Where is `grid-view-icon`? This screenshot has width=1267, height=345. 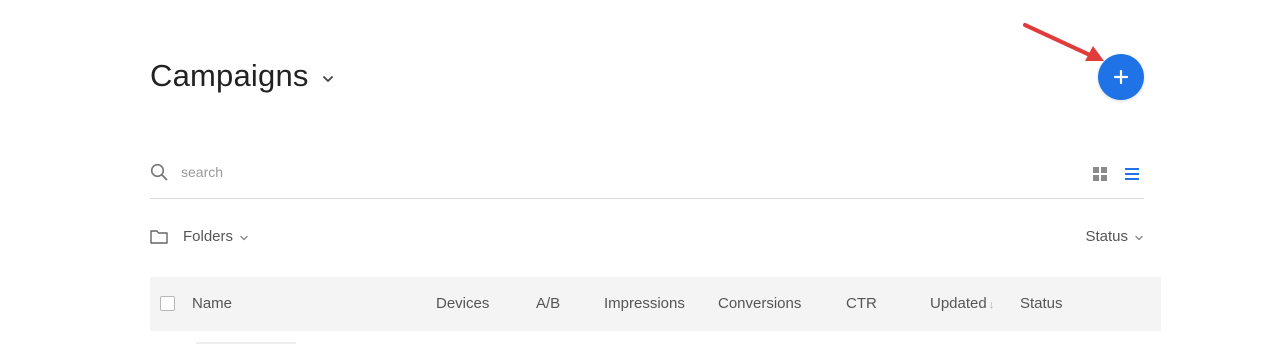 grid-view-icon is located at coordinates (1100, 174).